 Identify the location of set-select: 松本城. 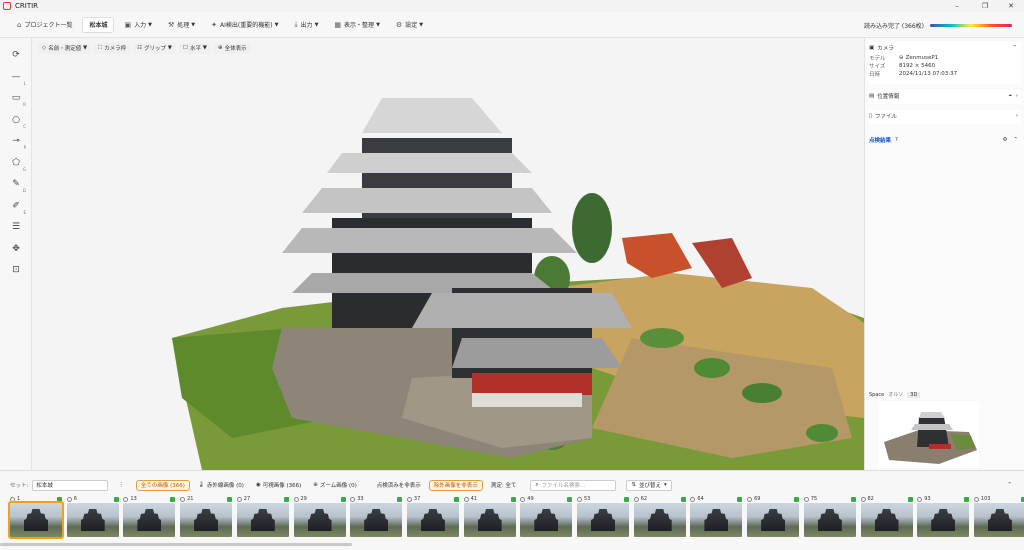
(70, 485).